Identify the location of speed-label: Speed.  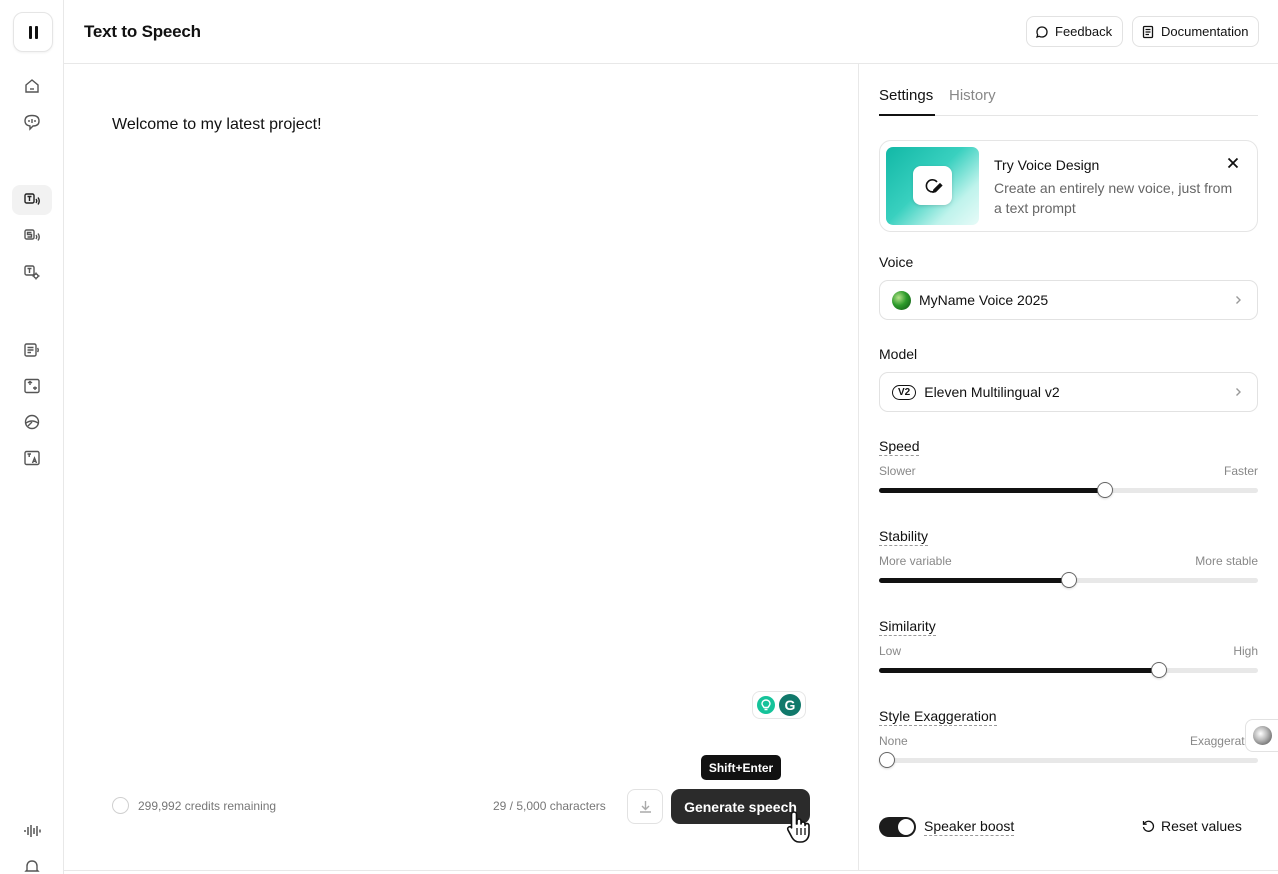
(899, 447).